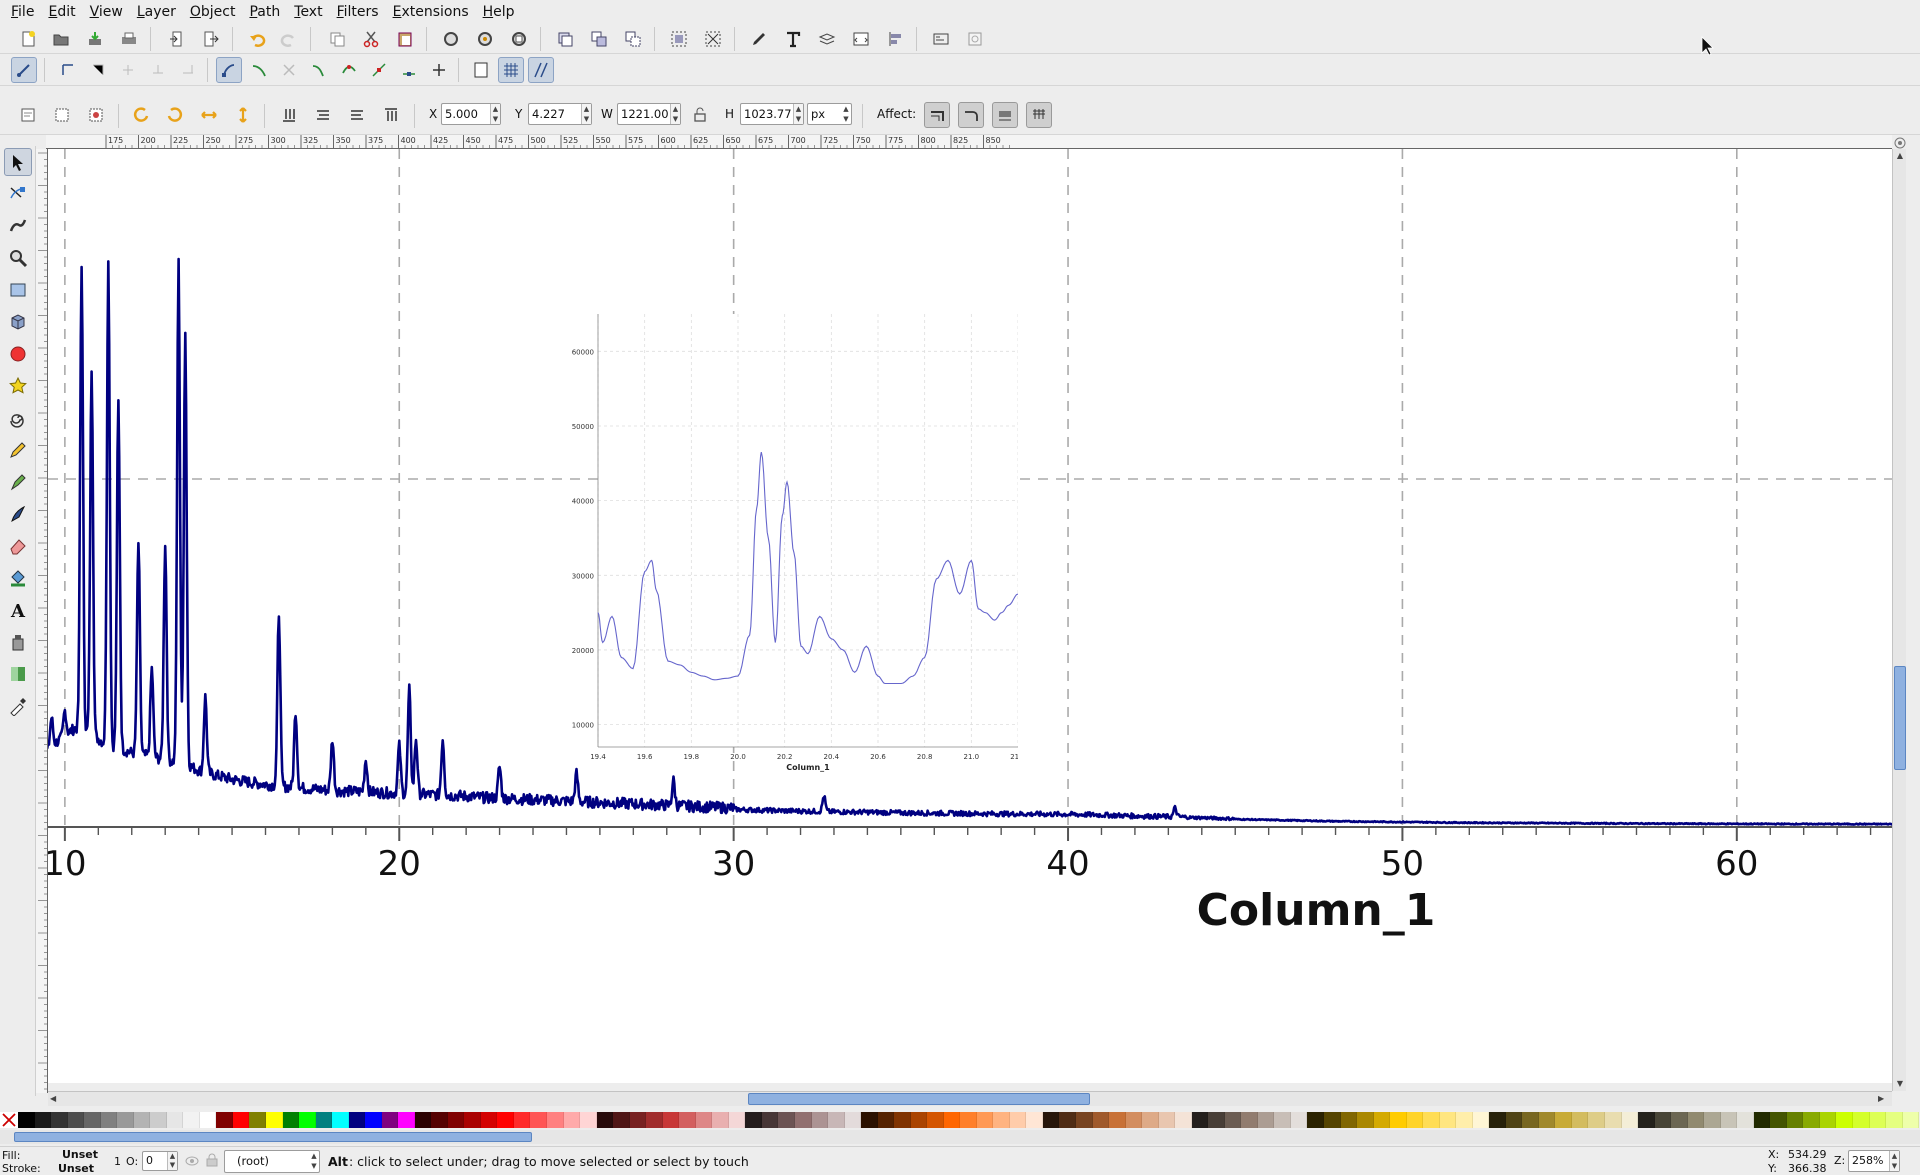 The width and height of the screenshot is (1920, 1175). I want to click on zoom-drawing-button, so click(485, 39).